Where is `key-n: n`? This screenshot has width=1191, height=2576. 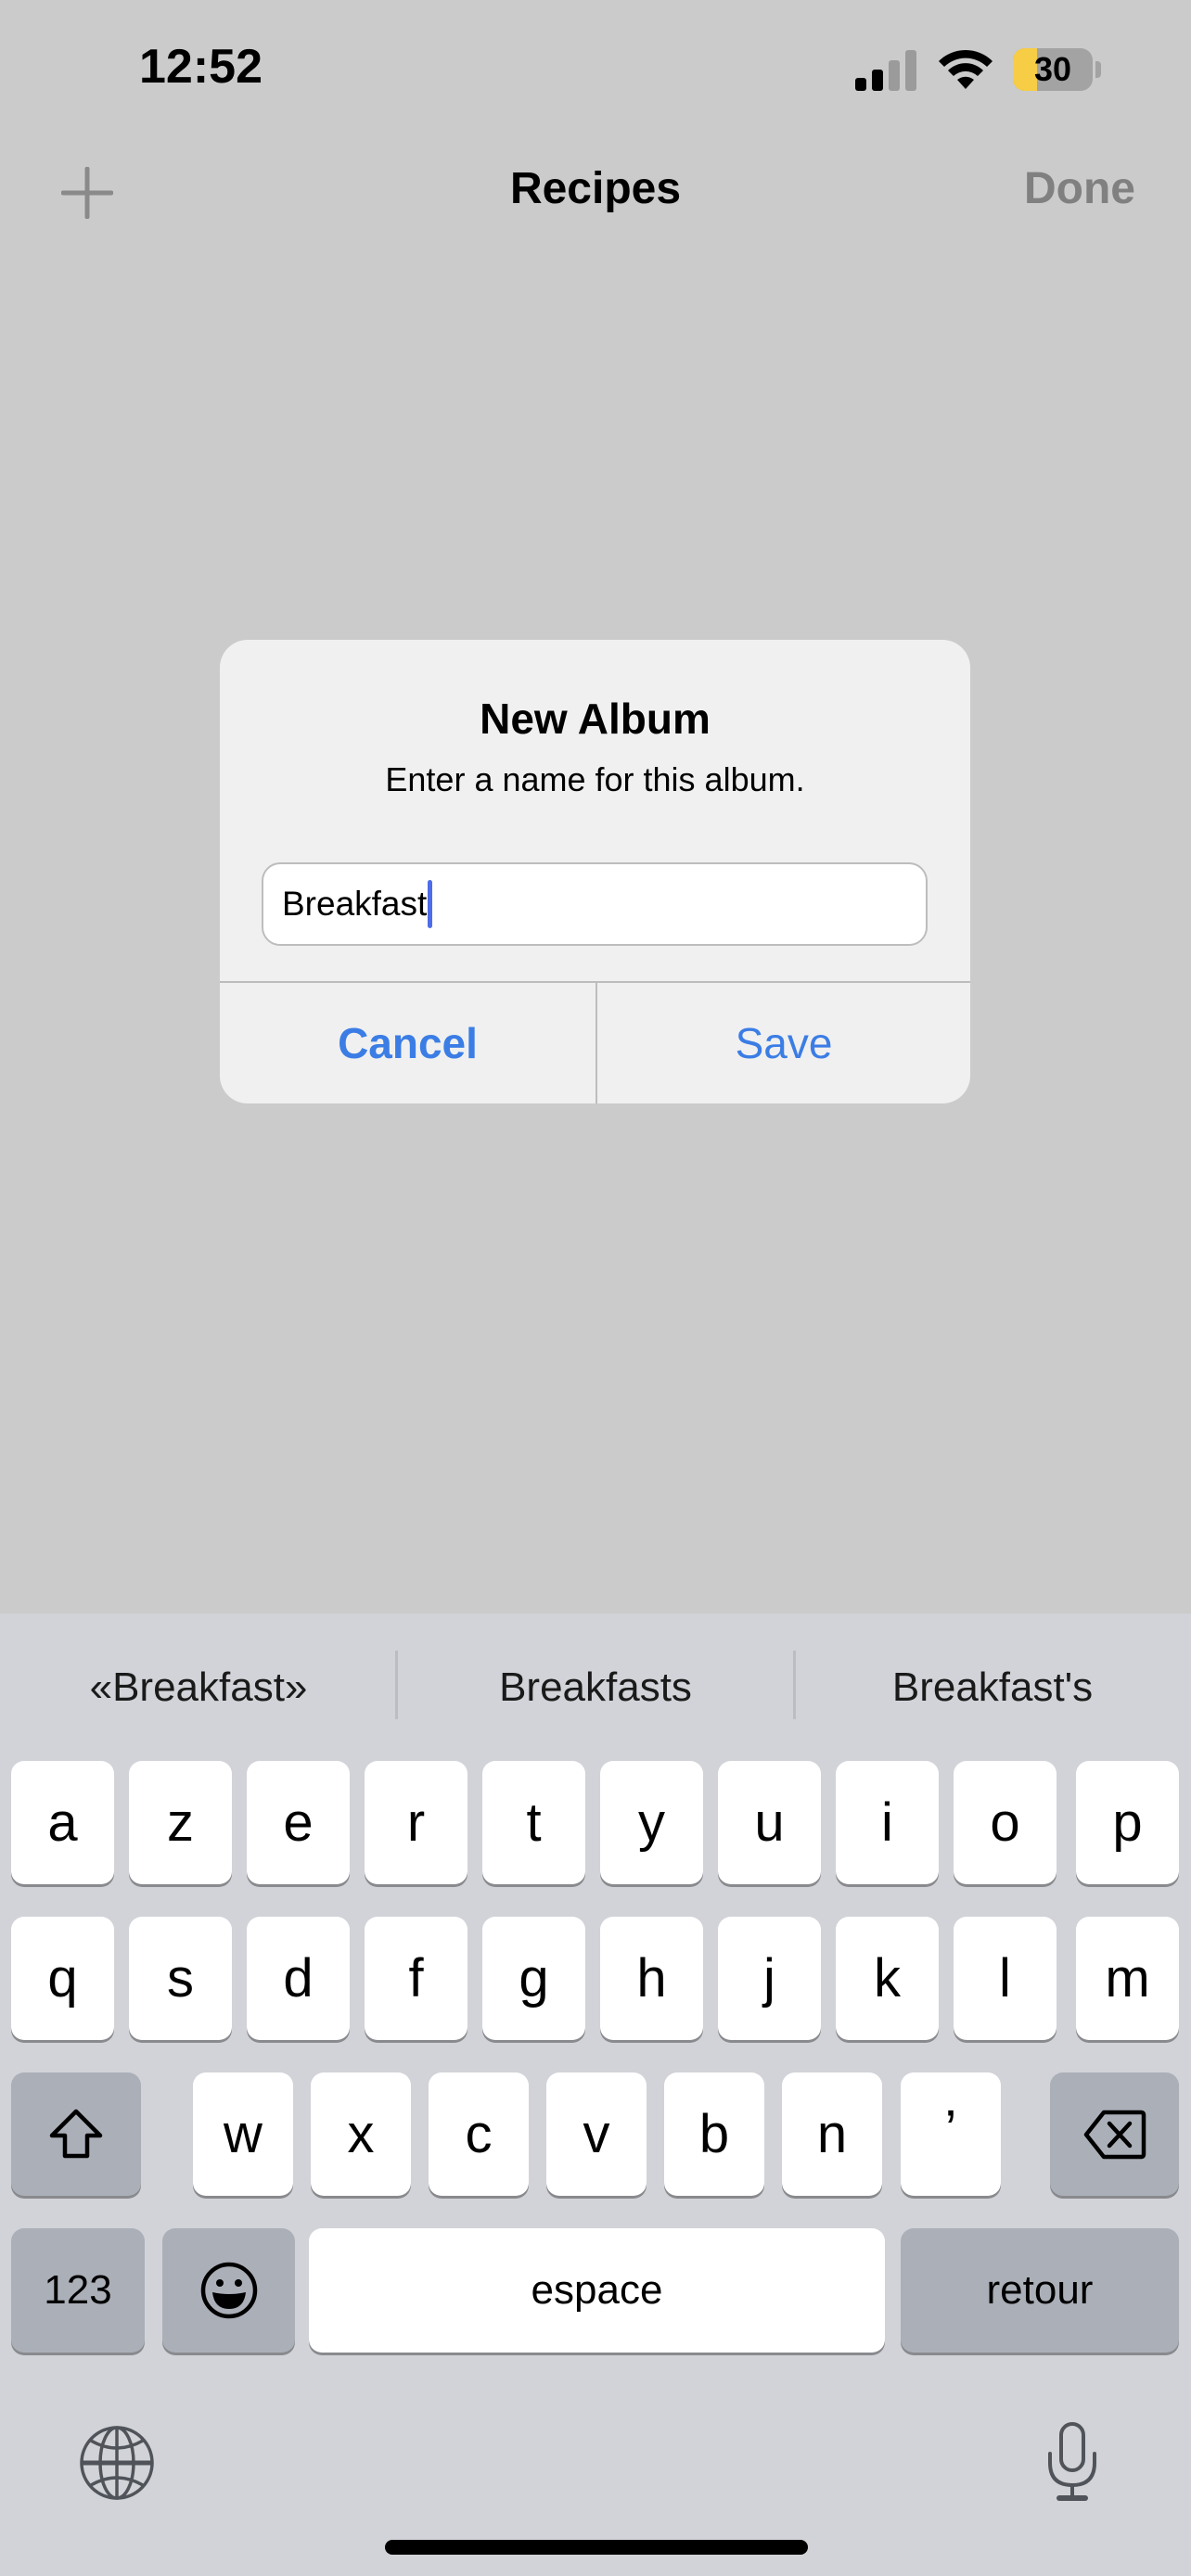
key-n: n is located at coordinates (832, 2134).